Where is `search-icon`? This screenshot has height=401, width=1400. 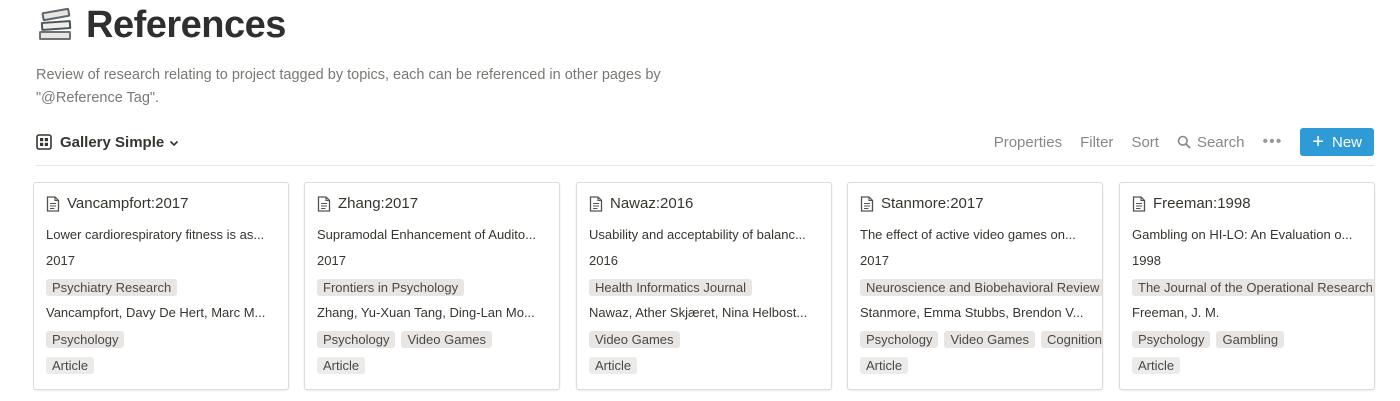
search-icon is located at coordinates (1184, 142).